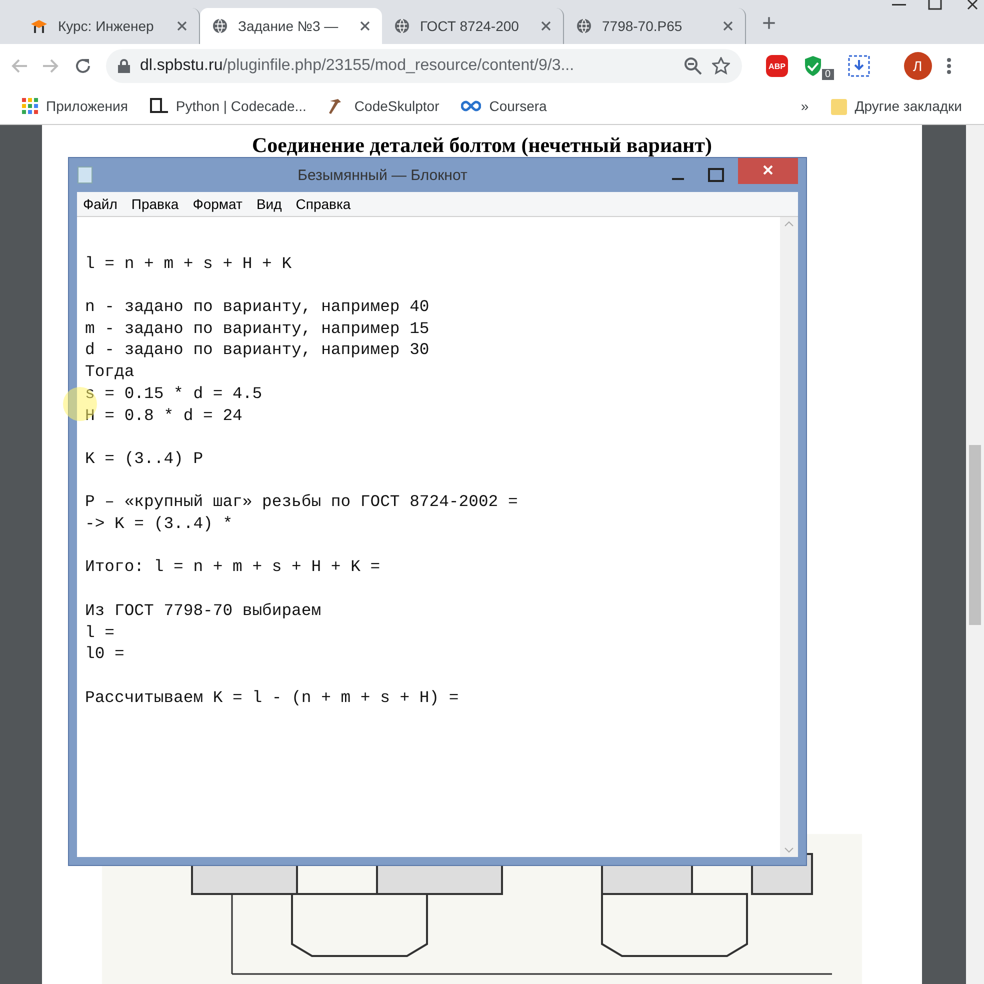 The width and height of the screenshot is (984, 984). Describe the element at coordinates (100, 204) in the screenshot. I see `menu-item: Файл` at that location.